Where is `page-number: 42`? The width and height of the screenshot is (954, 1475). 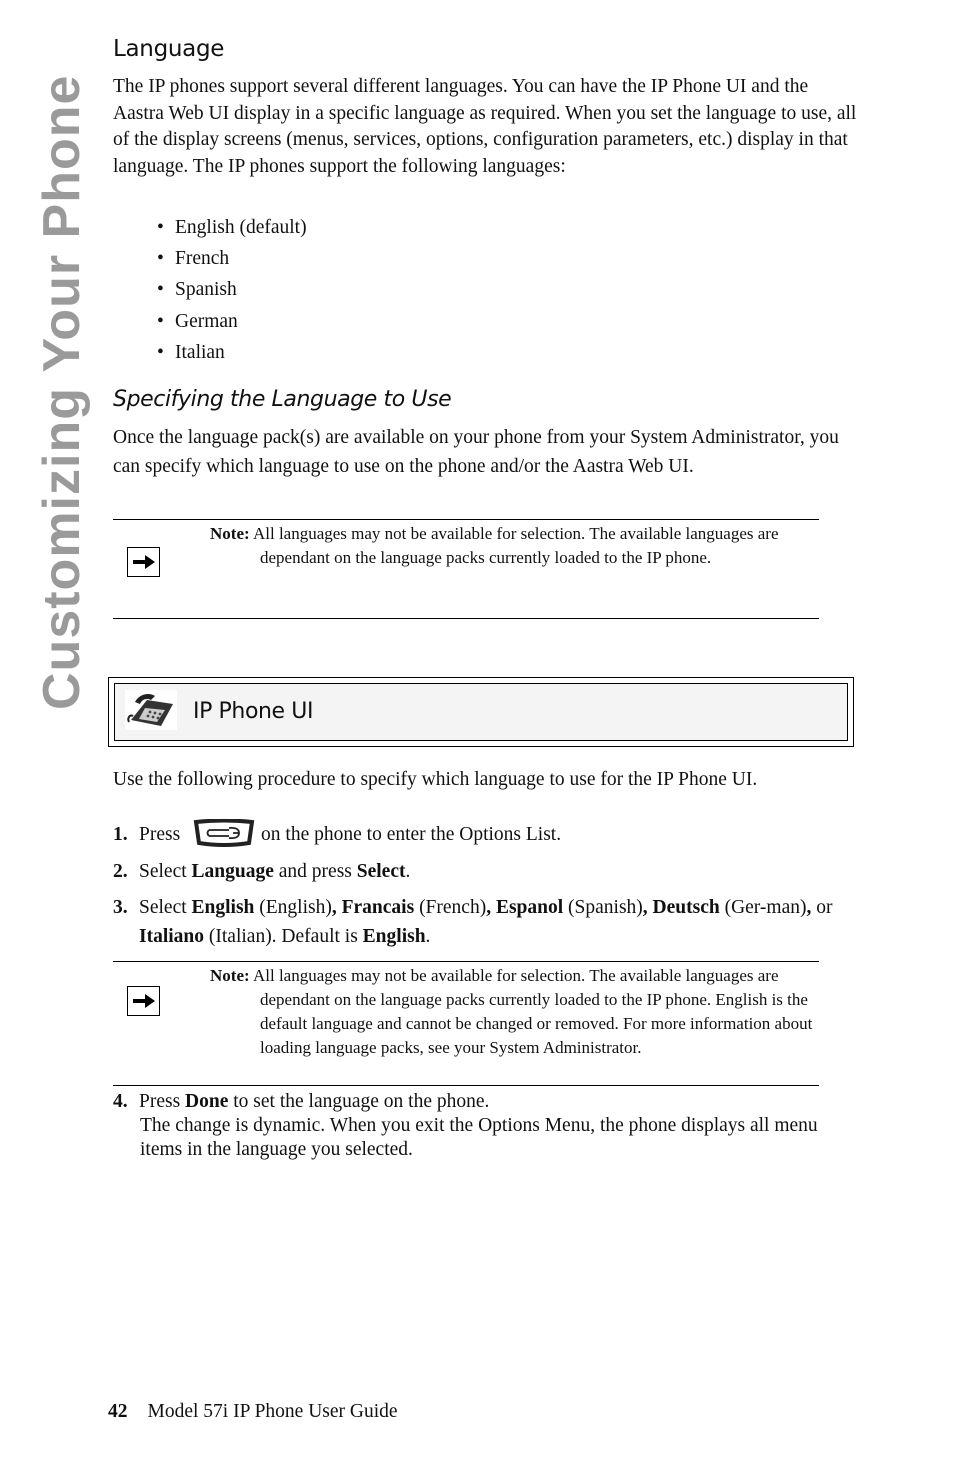 page-number: 42 is located at coordinates (118, 1411).